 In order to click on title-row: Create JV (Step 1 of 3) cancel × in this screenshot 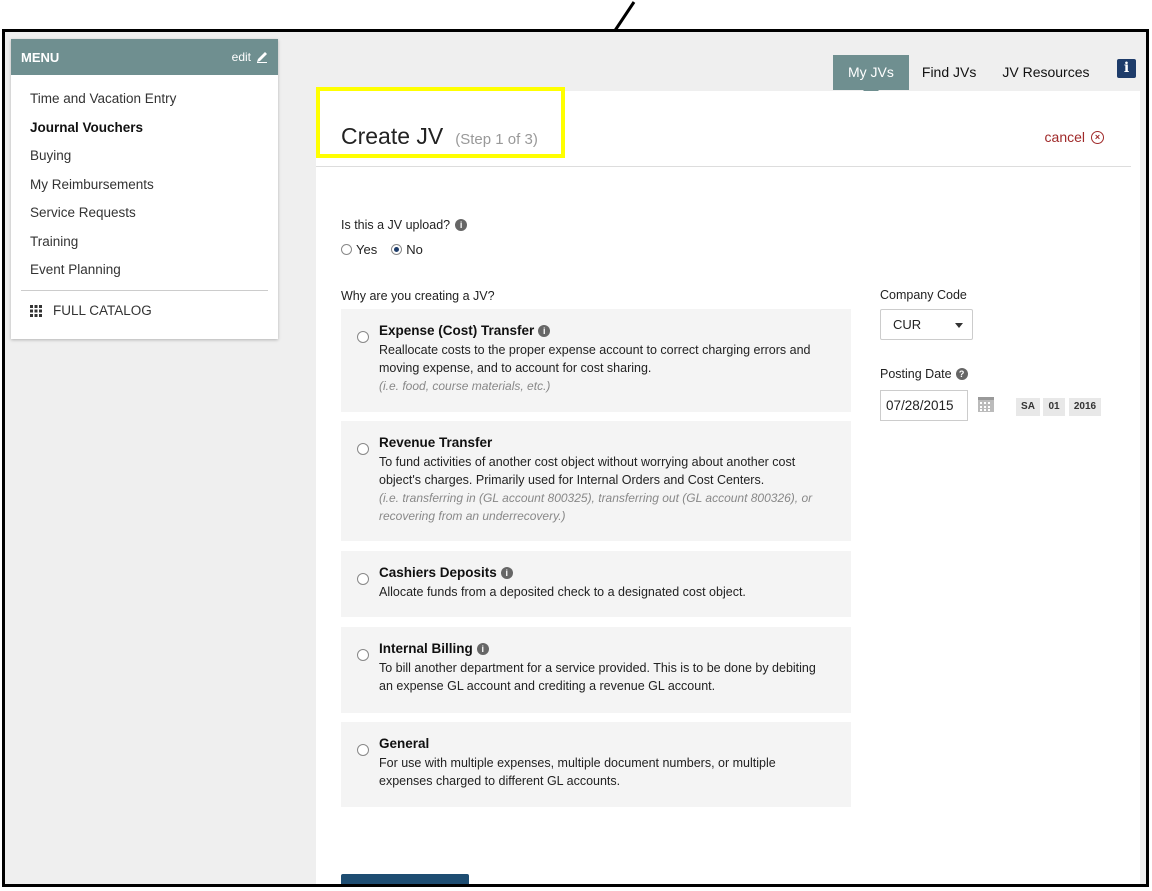, I will do `click(723, 127)`.